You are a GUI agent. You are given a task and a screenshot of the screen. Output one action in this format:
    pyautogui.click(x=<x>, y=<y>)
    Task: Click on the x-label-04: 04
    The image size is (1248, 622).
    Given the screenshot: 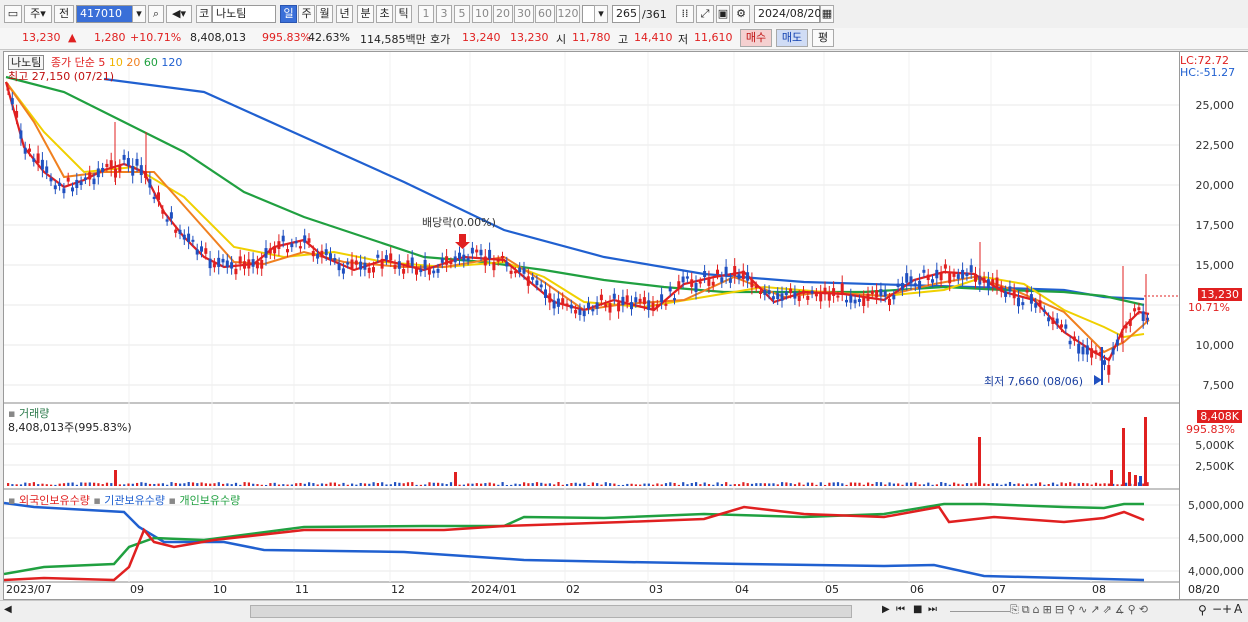 What is the action you would take?
    pyautogui.click(x=742, y=589)
    